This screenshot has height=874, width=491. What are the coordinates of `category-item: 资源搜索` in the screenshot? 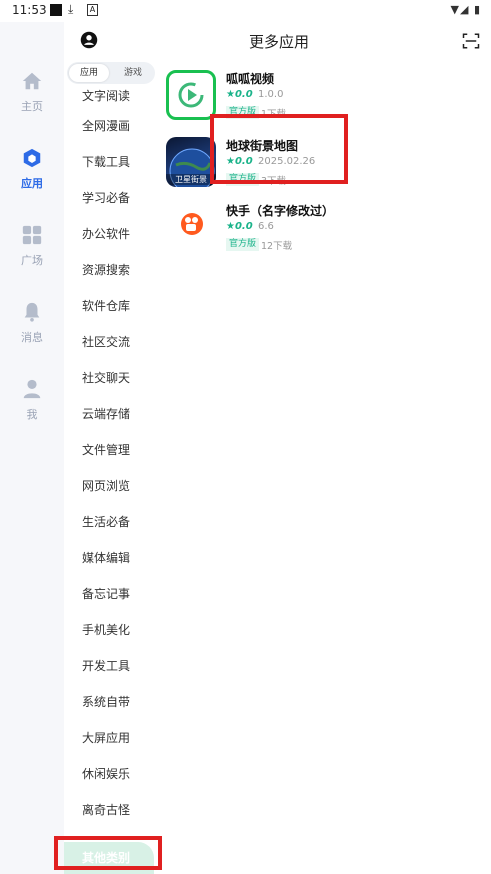 It's located at (114, 280).